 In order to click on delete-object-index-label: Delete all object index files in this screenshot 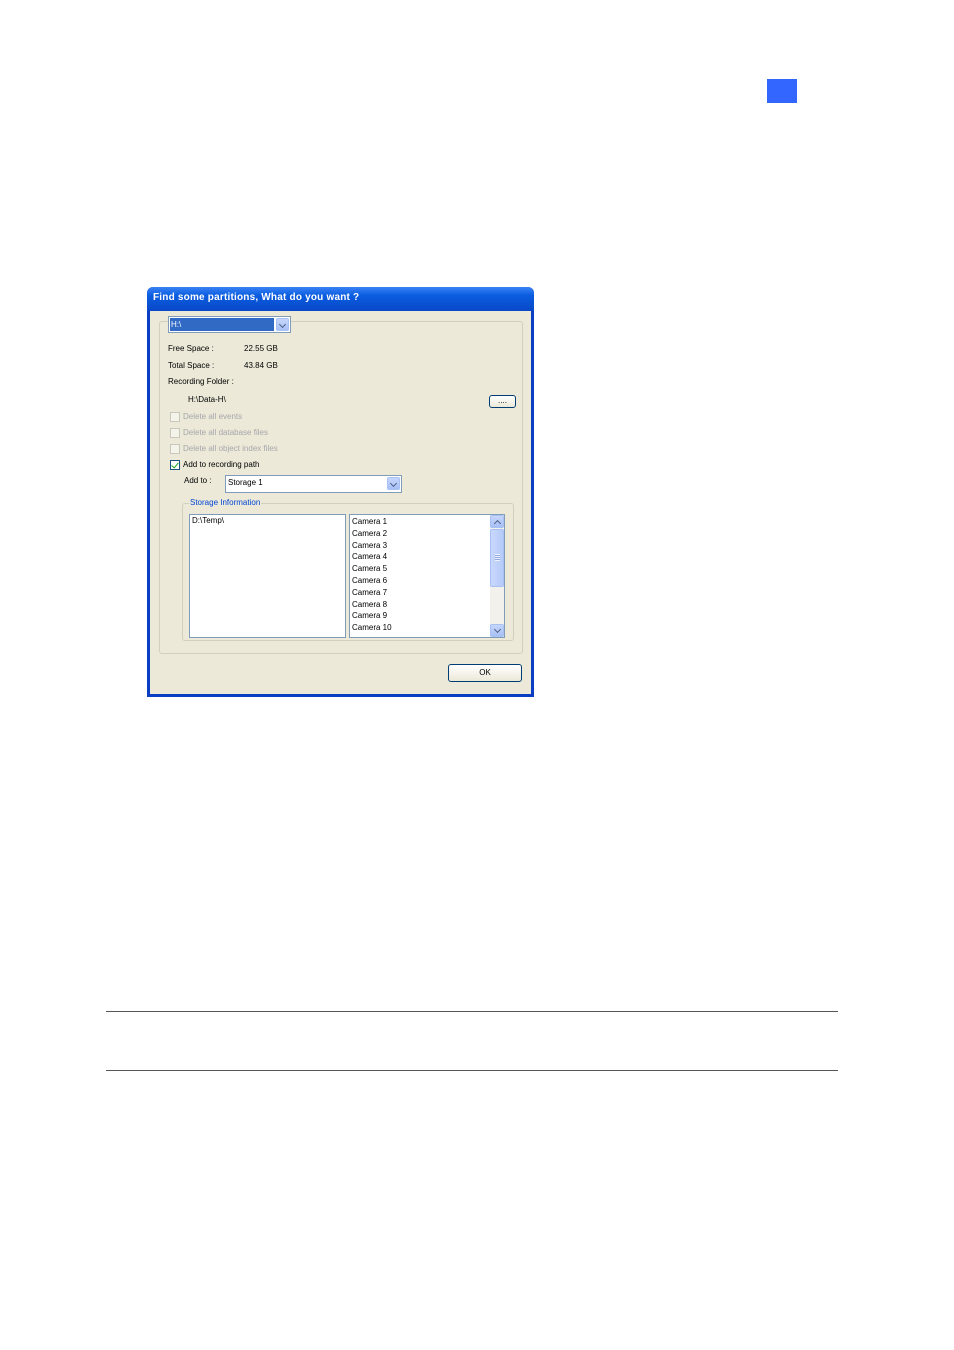, I will do `click(230, 448)`.